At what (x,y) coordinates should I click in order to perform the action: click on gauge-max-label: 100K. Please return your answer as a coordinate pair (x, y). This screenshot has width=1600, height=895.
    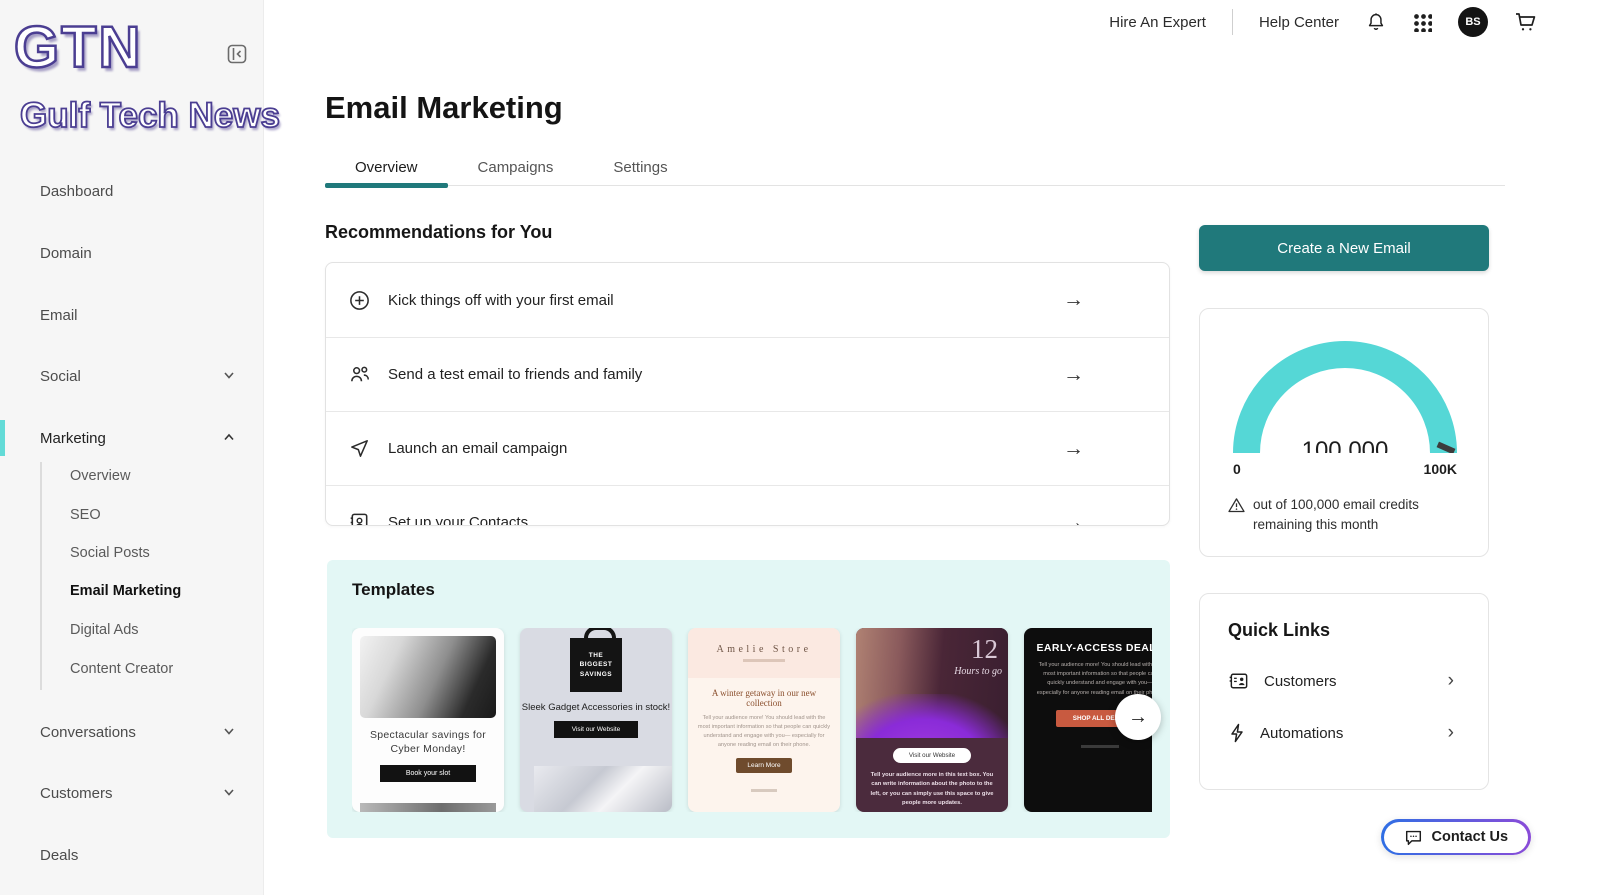
    Looking at the image, I should click on (1440, 469).